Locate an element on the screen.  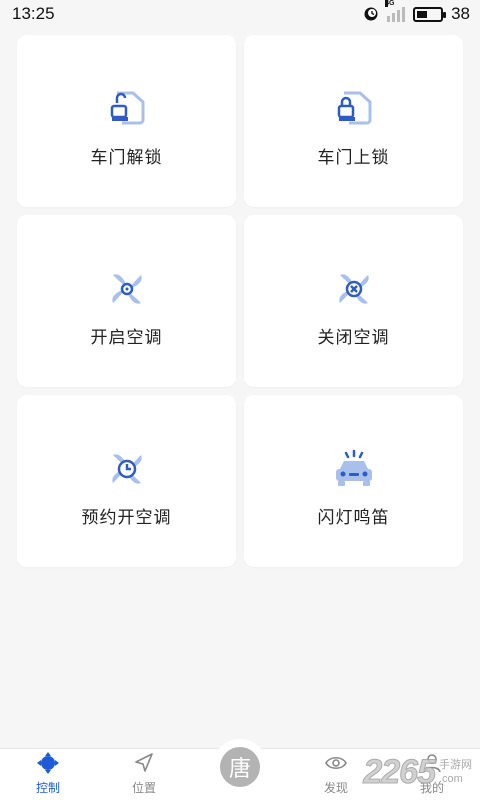
flash-horn-button: 闪灯鸣笛 is located at coordinates (353, 481).